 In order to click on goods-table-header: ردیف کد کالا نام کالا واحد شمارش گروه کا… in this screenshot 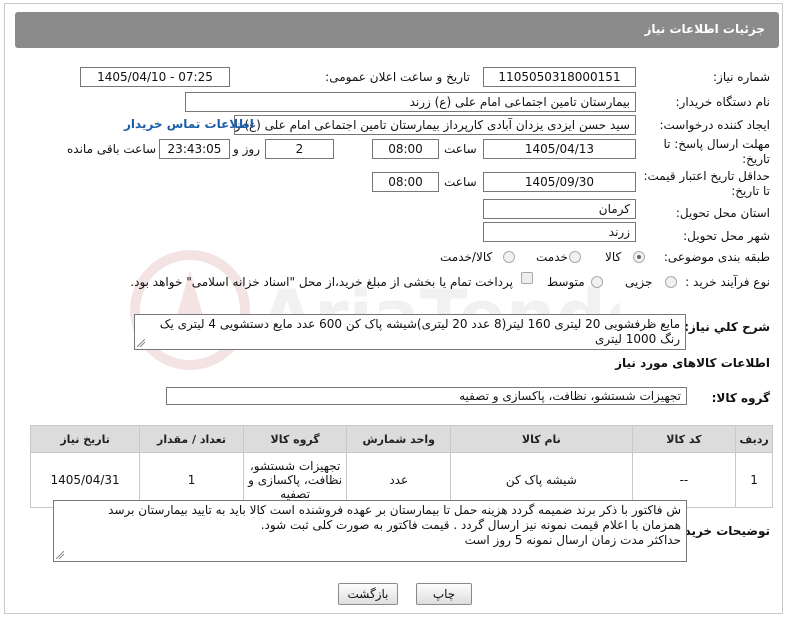, I will do `click(401, 439)`.